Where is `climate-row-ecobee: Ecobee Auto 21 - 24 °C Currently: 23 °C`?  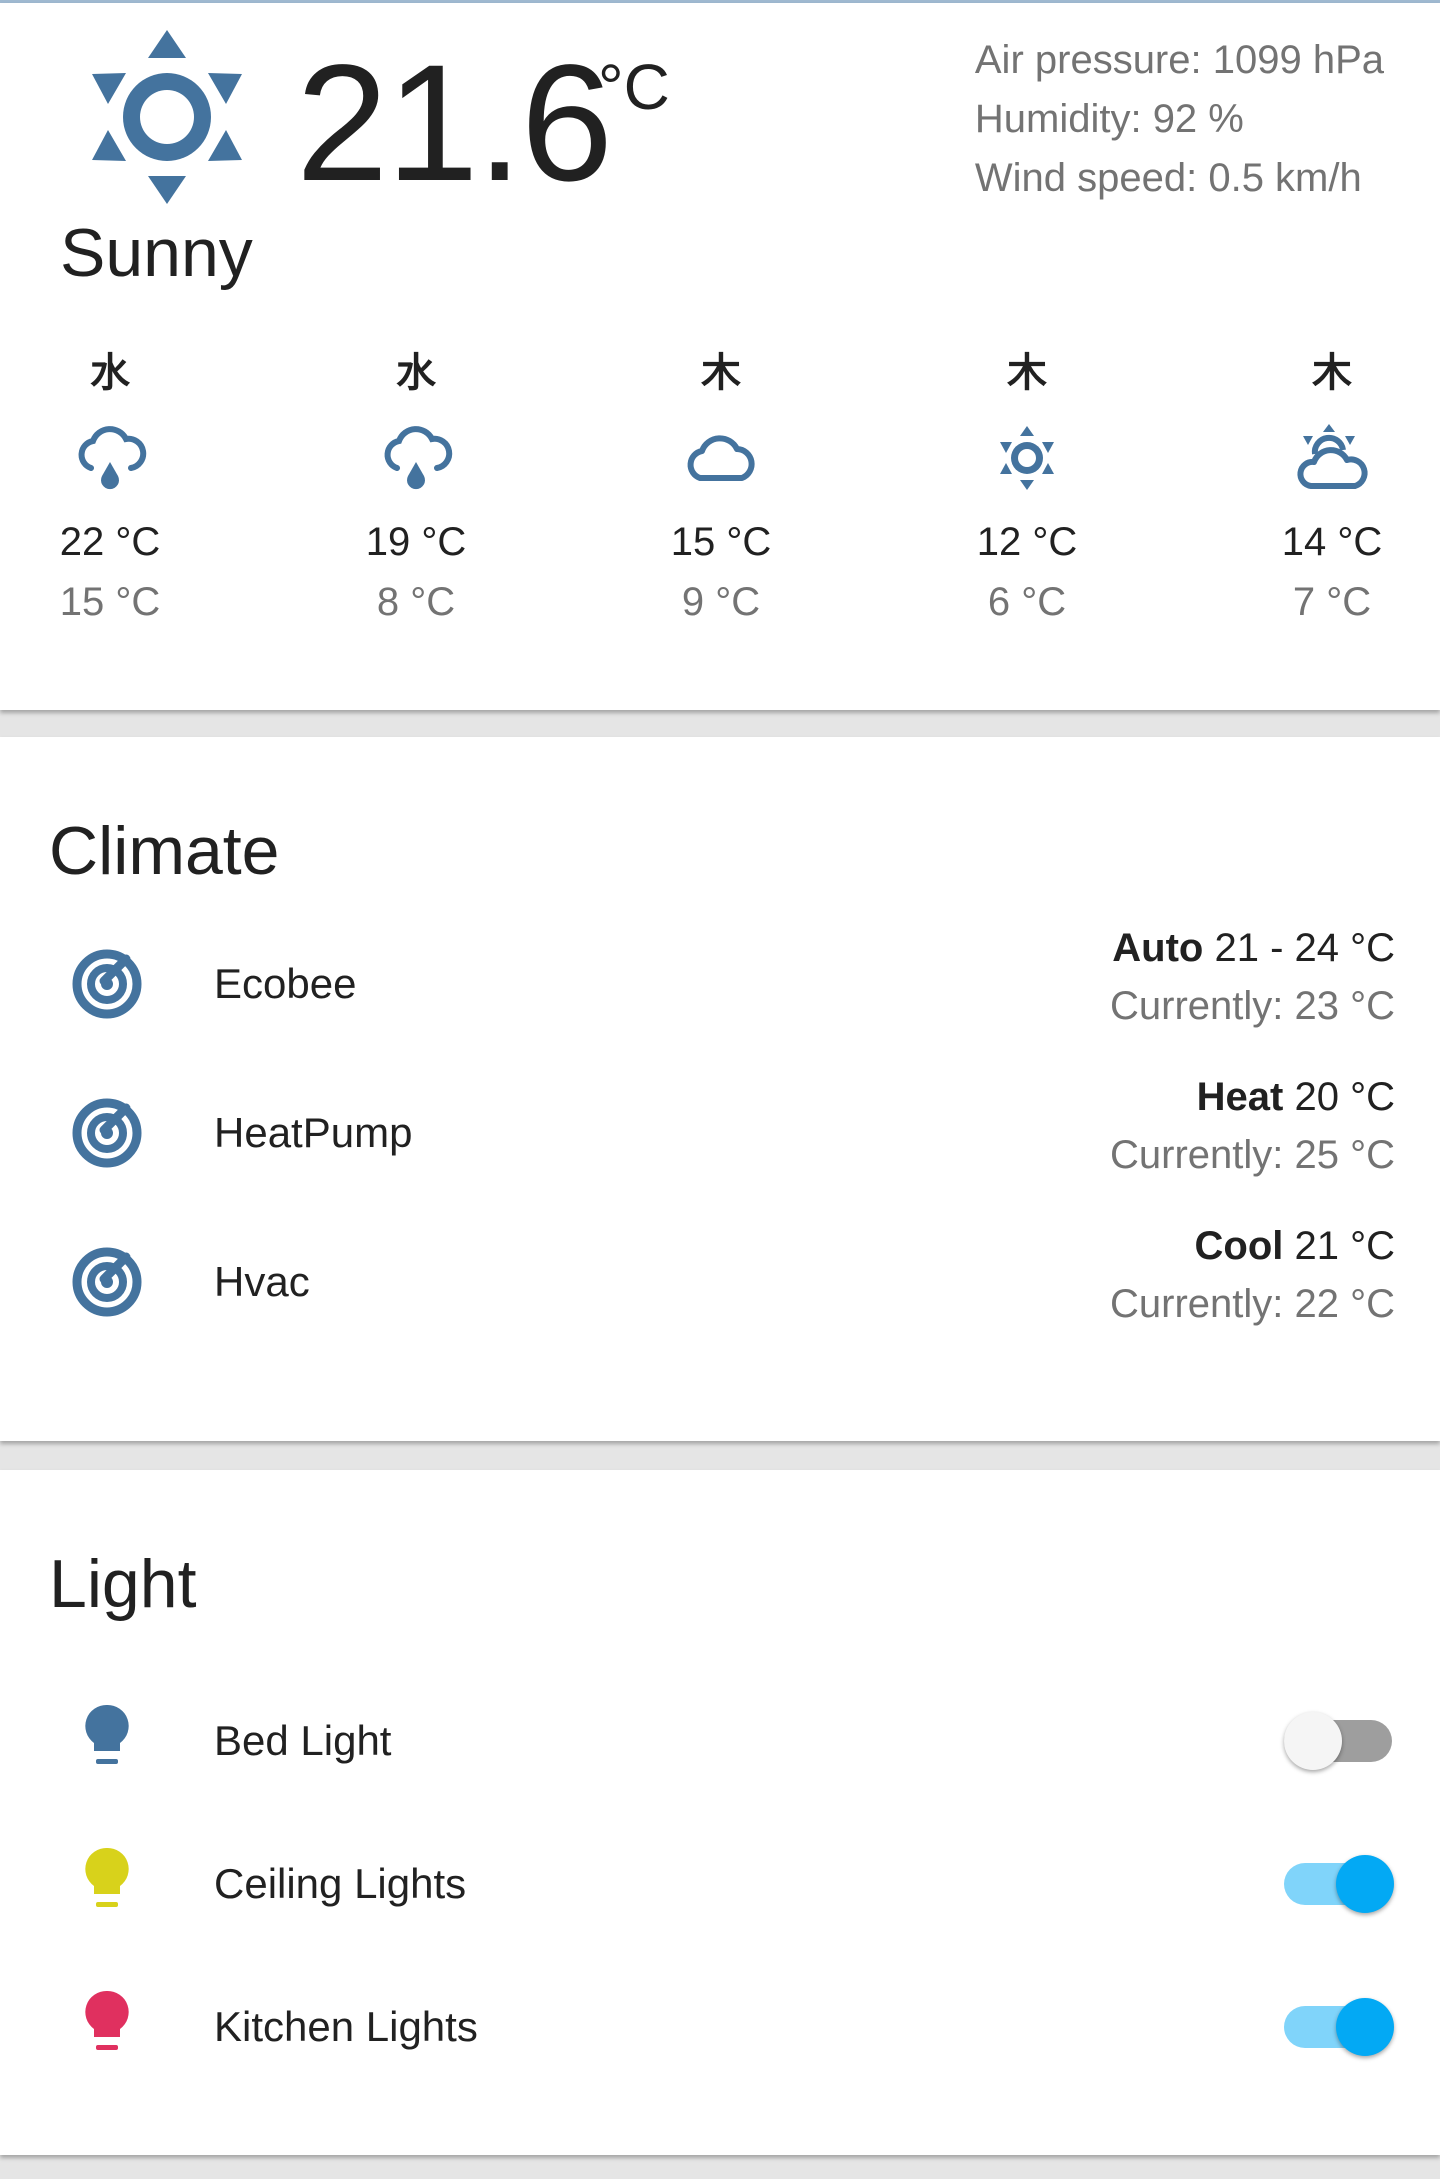 climate-row-ecobee: Ecobee Auto 21 - 24 °C Currently: 23 °C is located at coordinates (720, 984).